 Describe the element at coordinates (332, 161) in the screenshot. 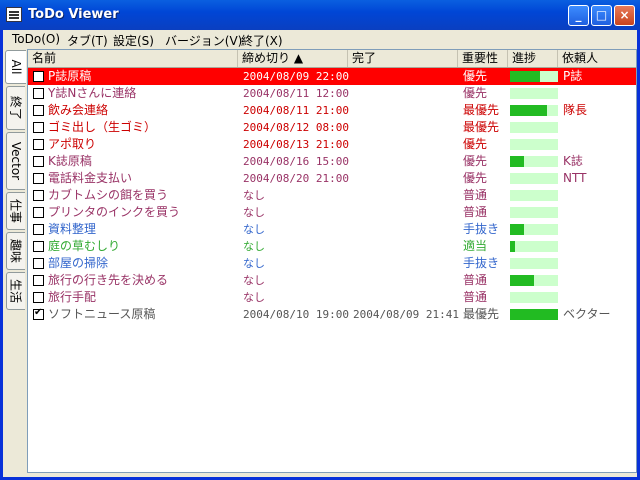

I see `table-row: K誌原稿 2004/08/16 15:00 優先 K誌` at that location.